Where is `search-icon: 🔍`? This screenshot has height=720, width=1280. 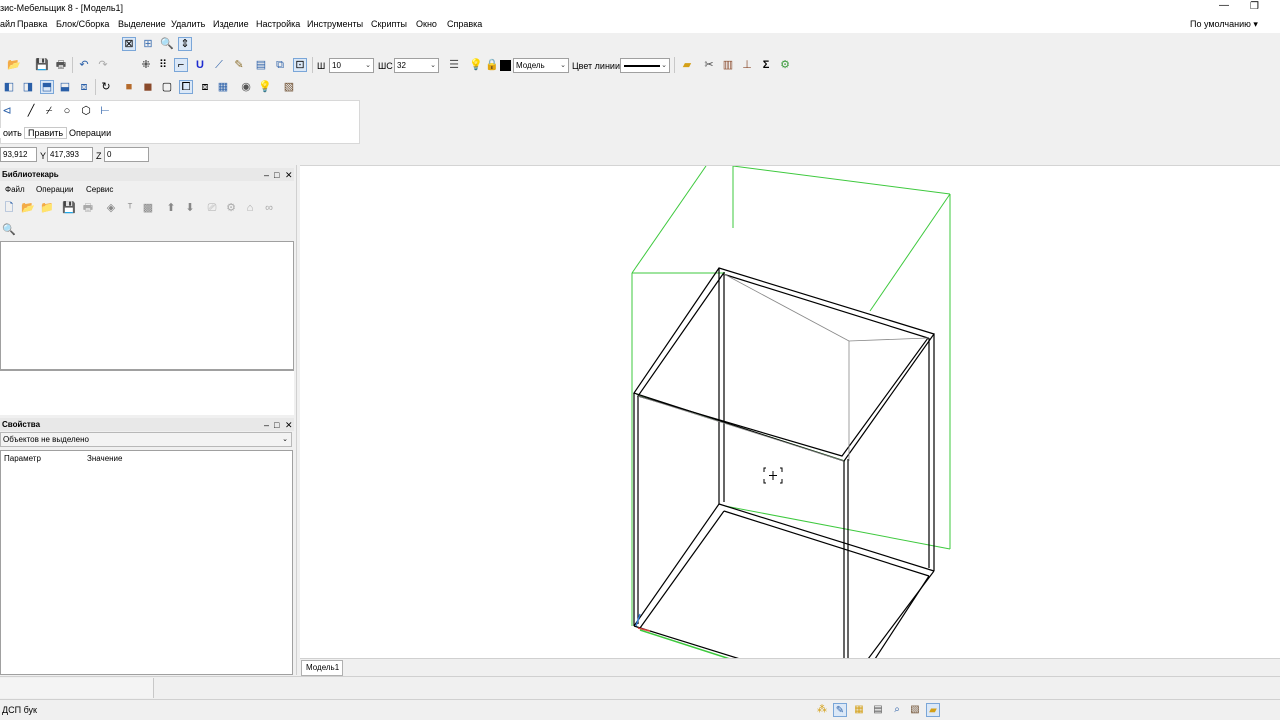 search-icon: 🔍 is located at coordinates (9, 230).